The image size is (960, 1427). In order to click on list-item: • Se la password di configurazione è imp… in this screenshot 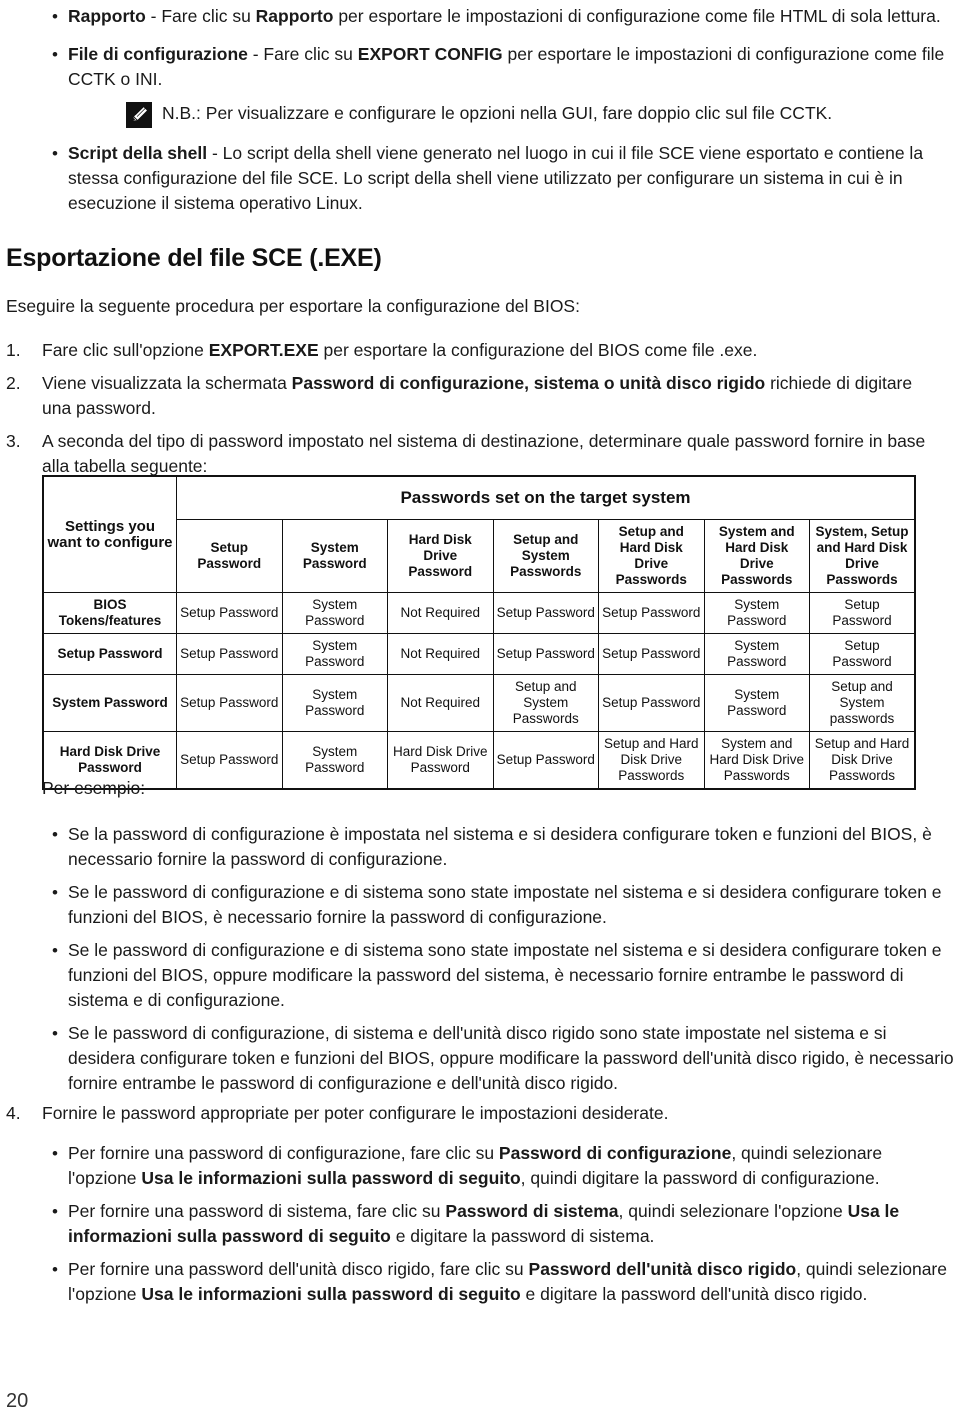, I will do `click(498, 847)`.